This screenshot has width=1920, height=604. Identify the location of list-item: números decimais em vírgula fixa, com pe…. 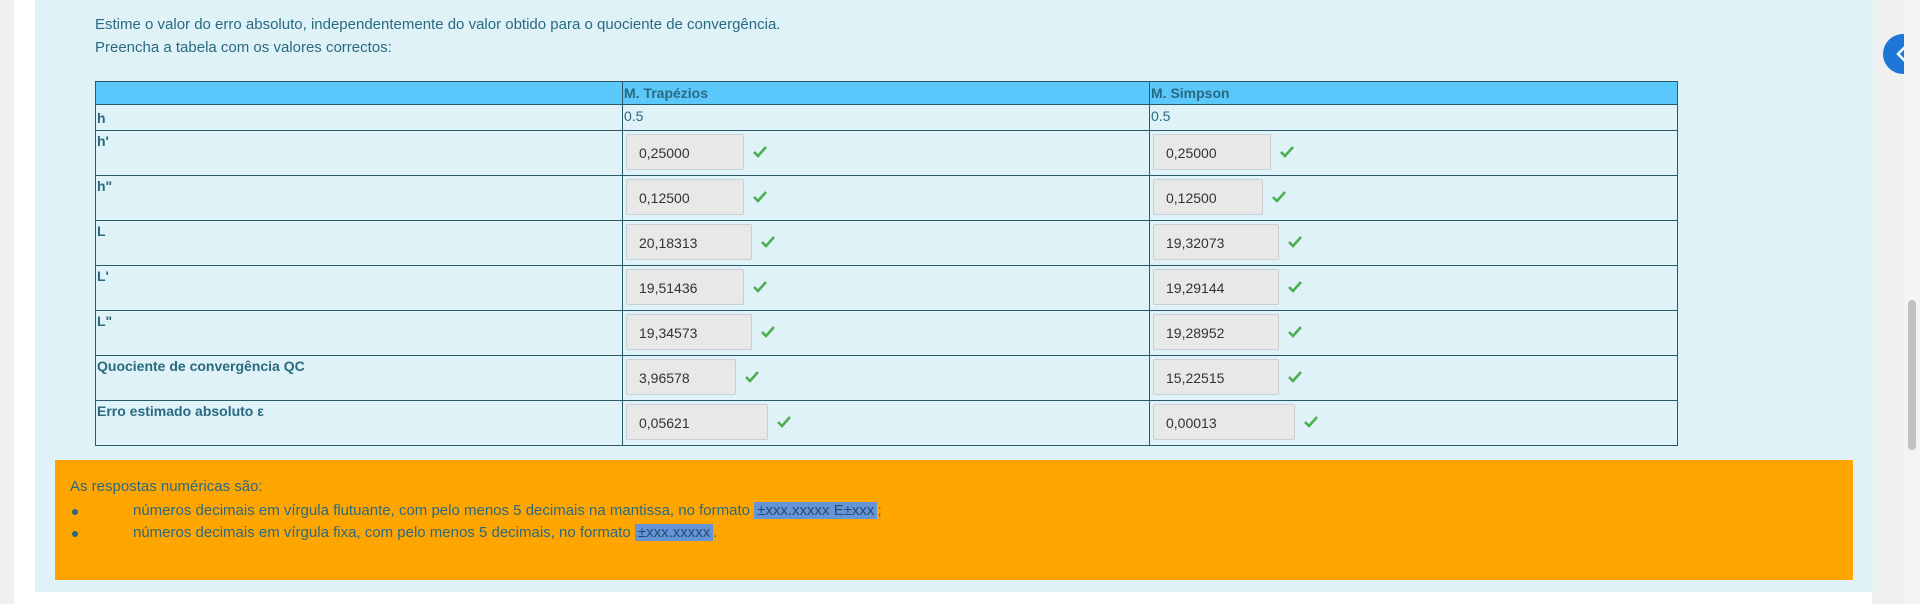
(476, 533).